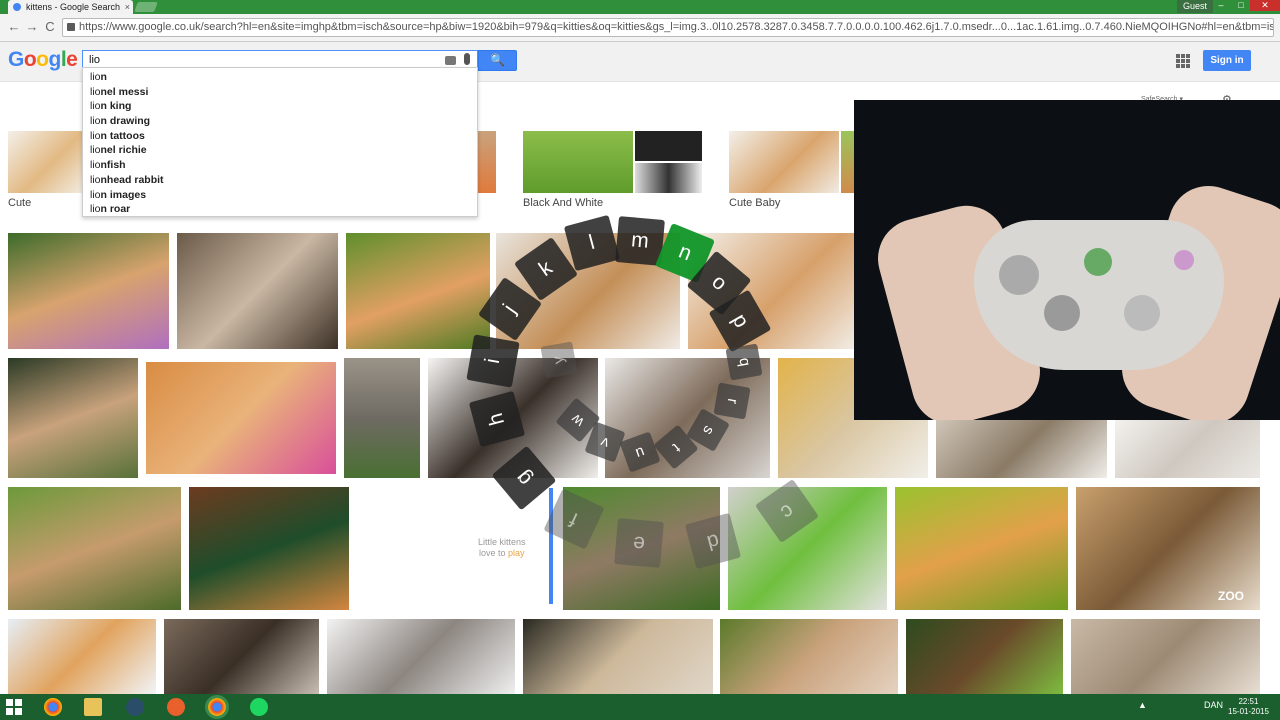  I want to click on webcam-overlay, so click(1067, 260).